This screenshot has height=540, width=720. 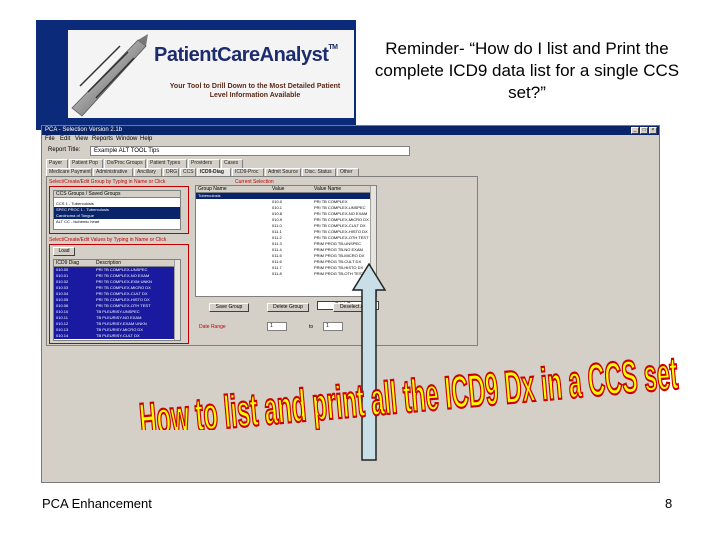 I want to click on logo-name: PatientCareAnalystTM, so click(x=246, y=55).